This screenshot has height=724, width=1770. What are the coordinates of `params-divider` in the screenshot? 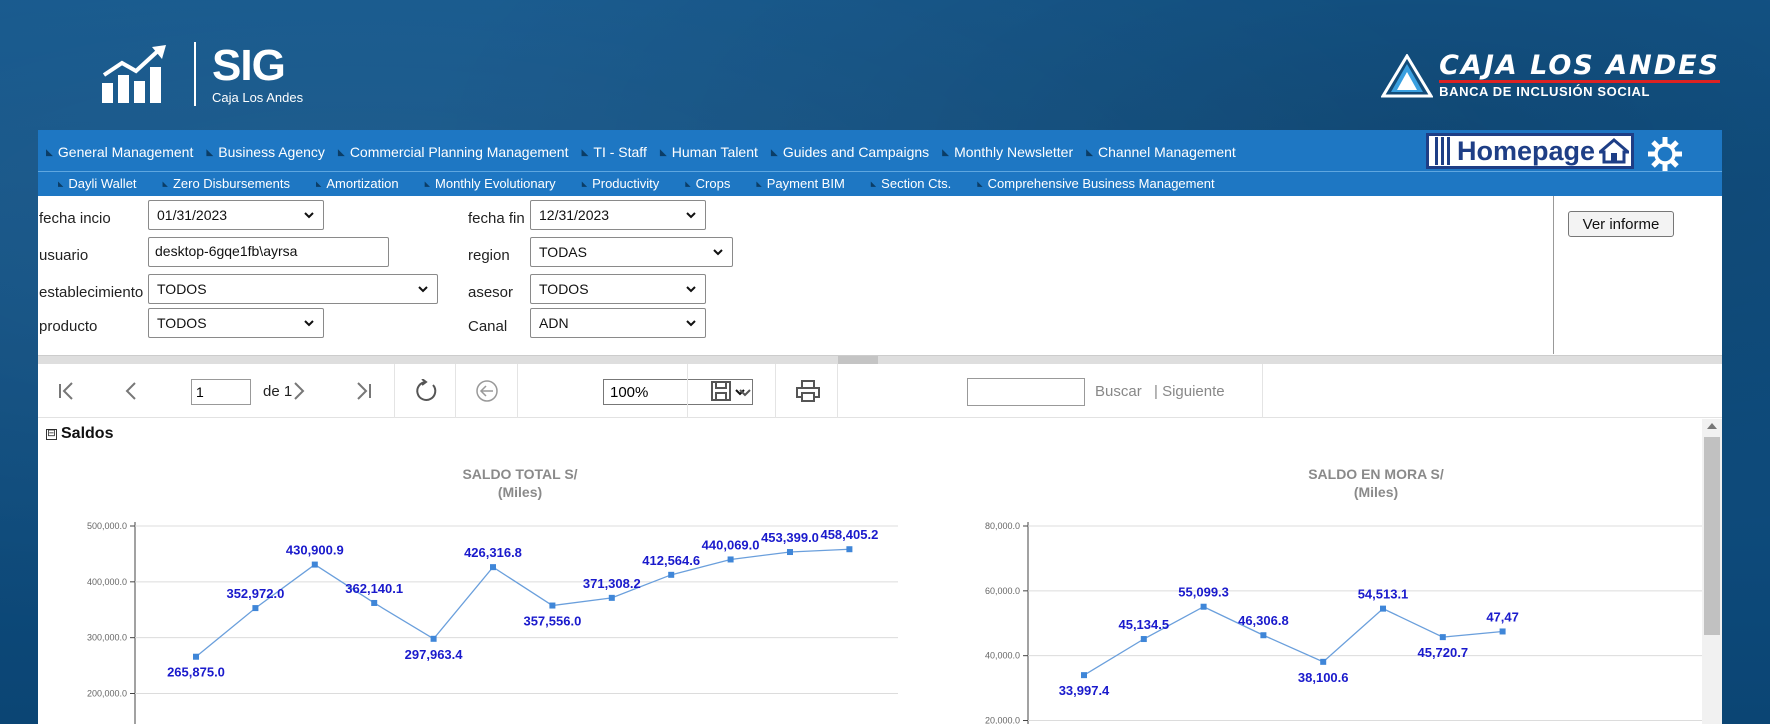 It's located at (1553, 275).